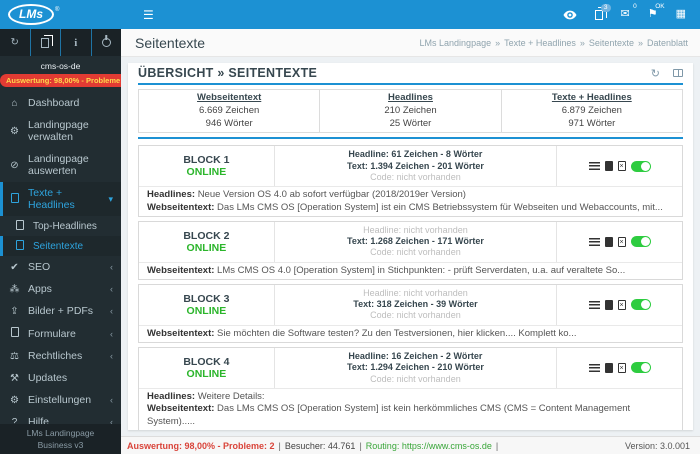 The image size is (700, 454). I want to click on breadcrumb-item: Texte + Headlines, so click(540, 43).